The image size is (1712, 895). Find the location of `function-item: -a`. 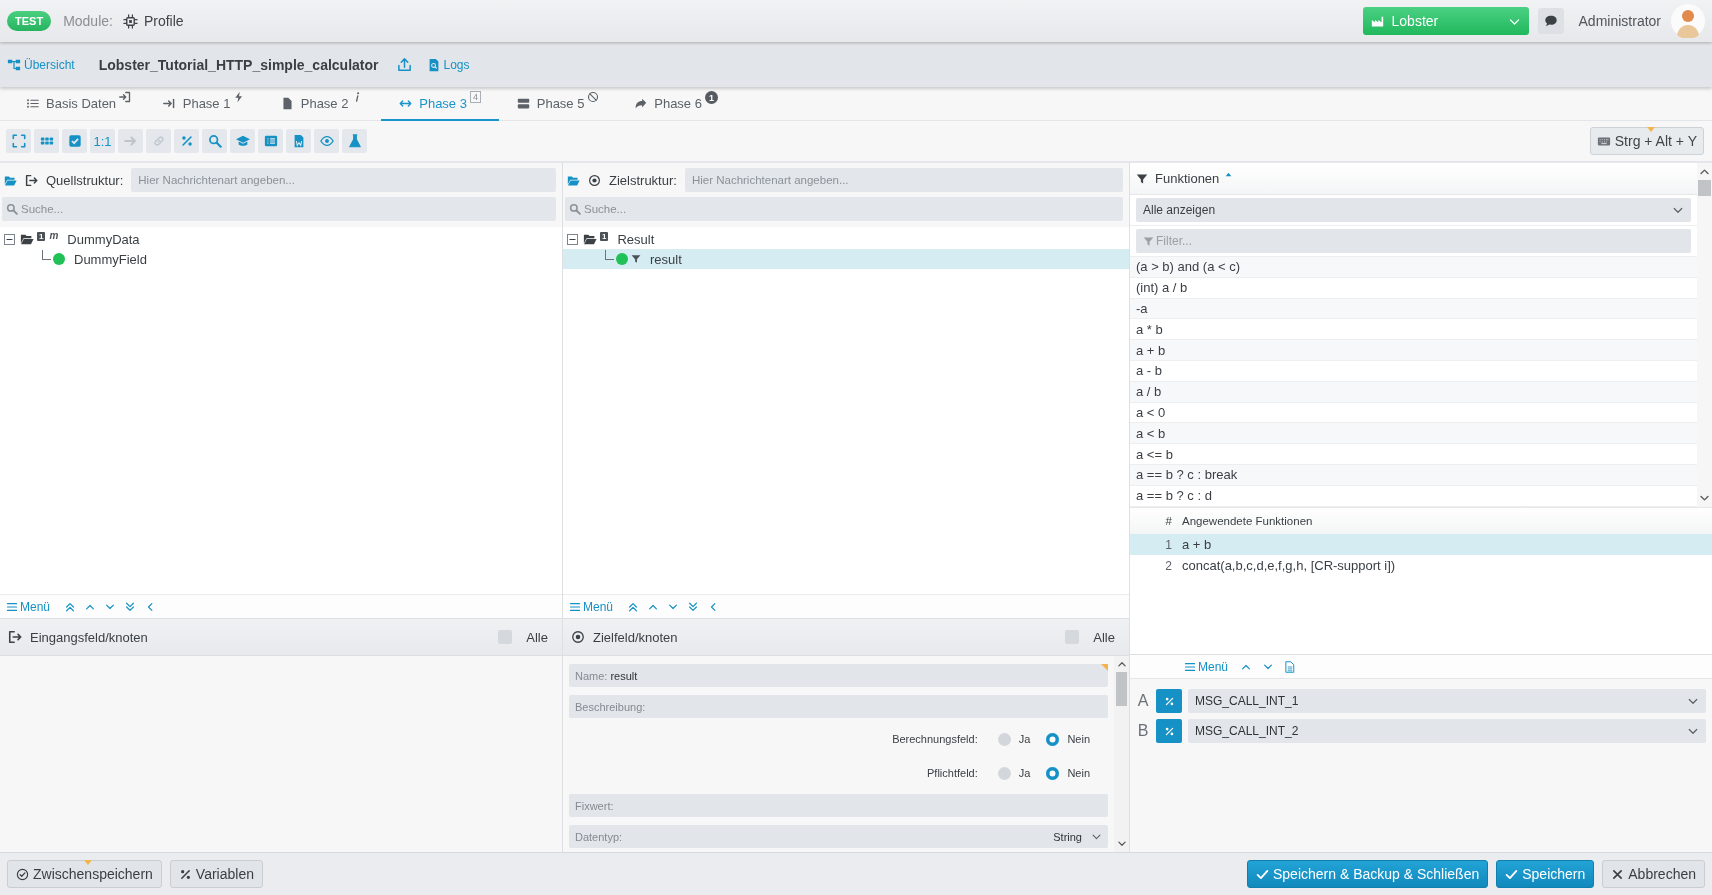

function-item: -a is located at coordinates (1413, 309).